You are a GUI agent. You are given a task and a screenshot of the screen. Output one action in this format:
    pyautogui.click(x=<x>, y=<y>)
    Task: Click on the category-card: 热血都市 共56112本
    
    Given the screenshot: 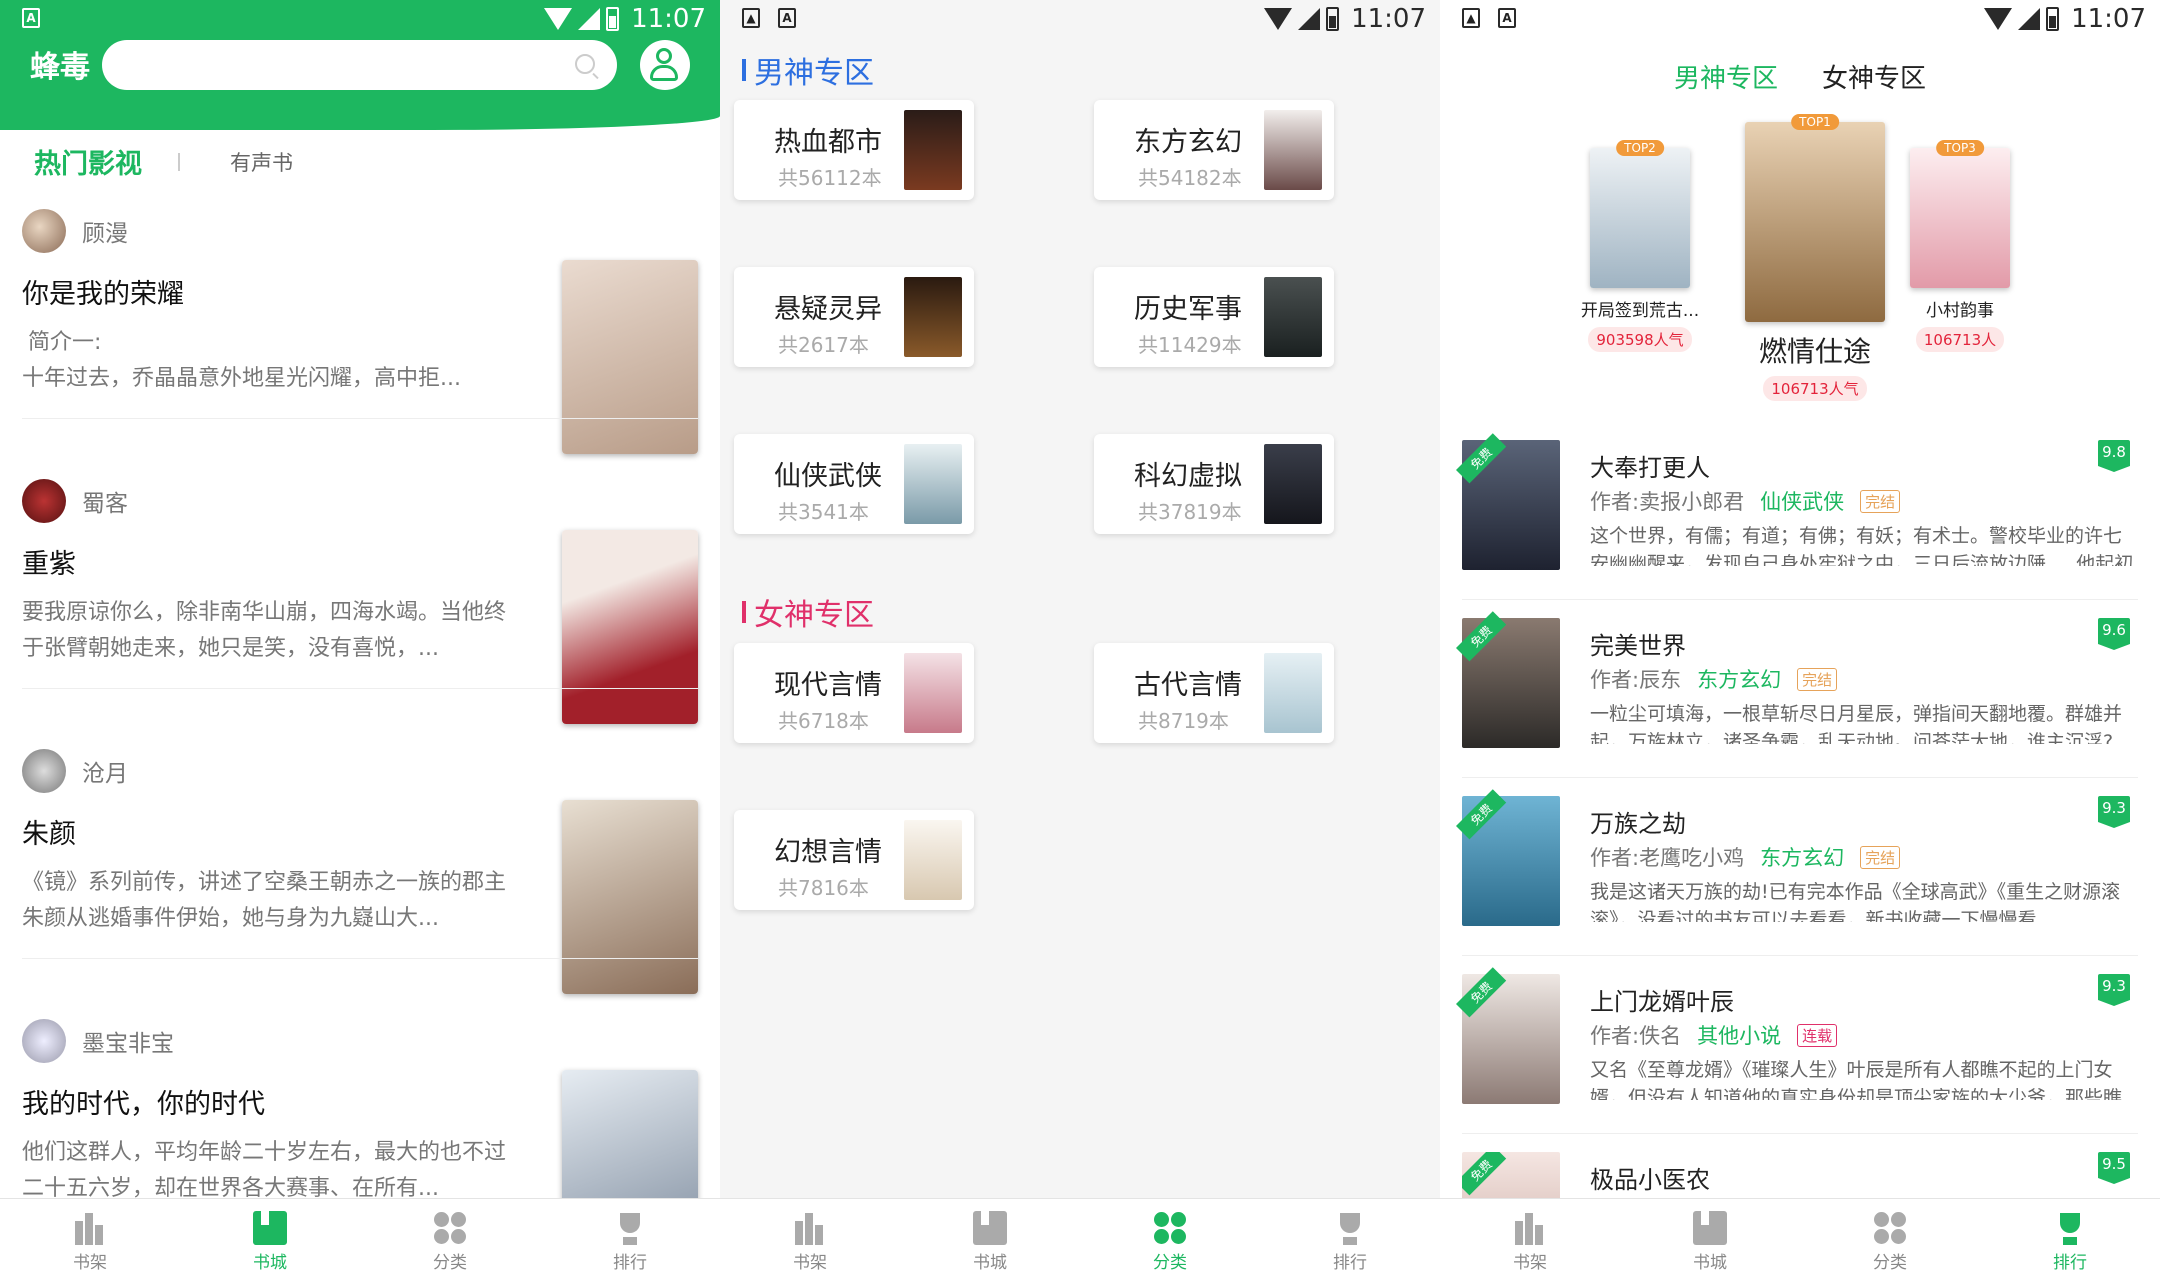 What is the action you would take?
    pyautogui.click(x=854, y=150)
    